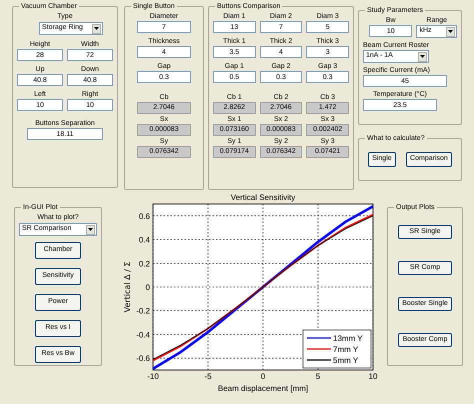 This screenshot has height=404, width=474. What do you see at coordinates (144, 216) in the screenshot?
I see `axis-tick-label: 0.6` at bounding box center [144, 216].